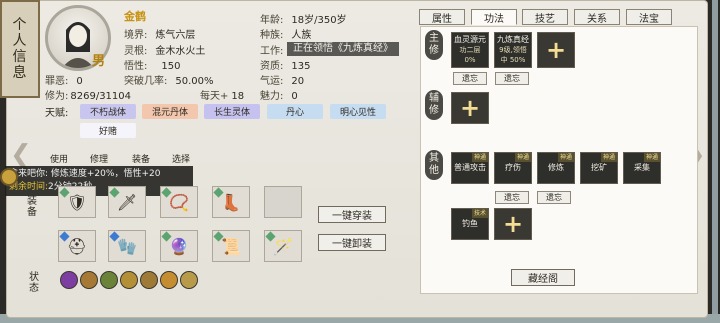 This screenshot has width=720, height=323. Describe the element at coordinates (434, 105) in the screenshot. I see `section-aux-label: 辅修` at that location.